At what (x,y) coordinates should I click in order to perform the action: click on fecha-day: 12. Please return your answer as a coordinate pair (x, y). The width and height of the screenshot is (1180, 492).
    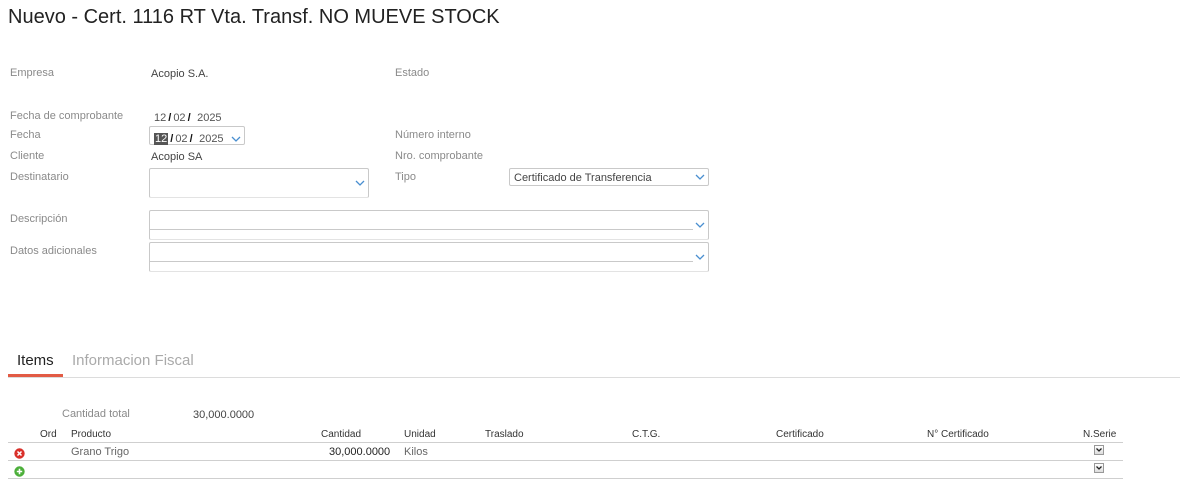
    Looking at the image, I should click on (161, 139).